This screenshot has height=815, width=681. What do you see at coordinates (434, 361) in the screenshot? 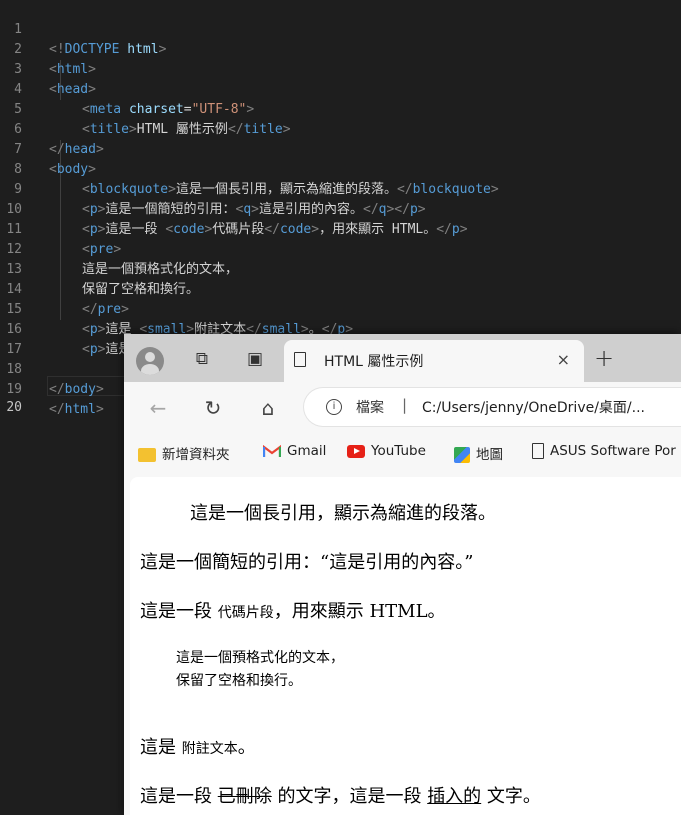
I see `tab-active: HTML 屬性示例 ×` at bounding box center [434, 361].